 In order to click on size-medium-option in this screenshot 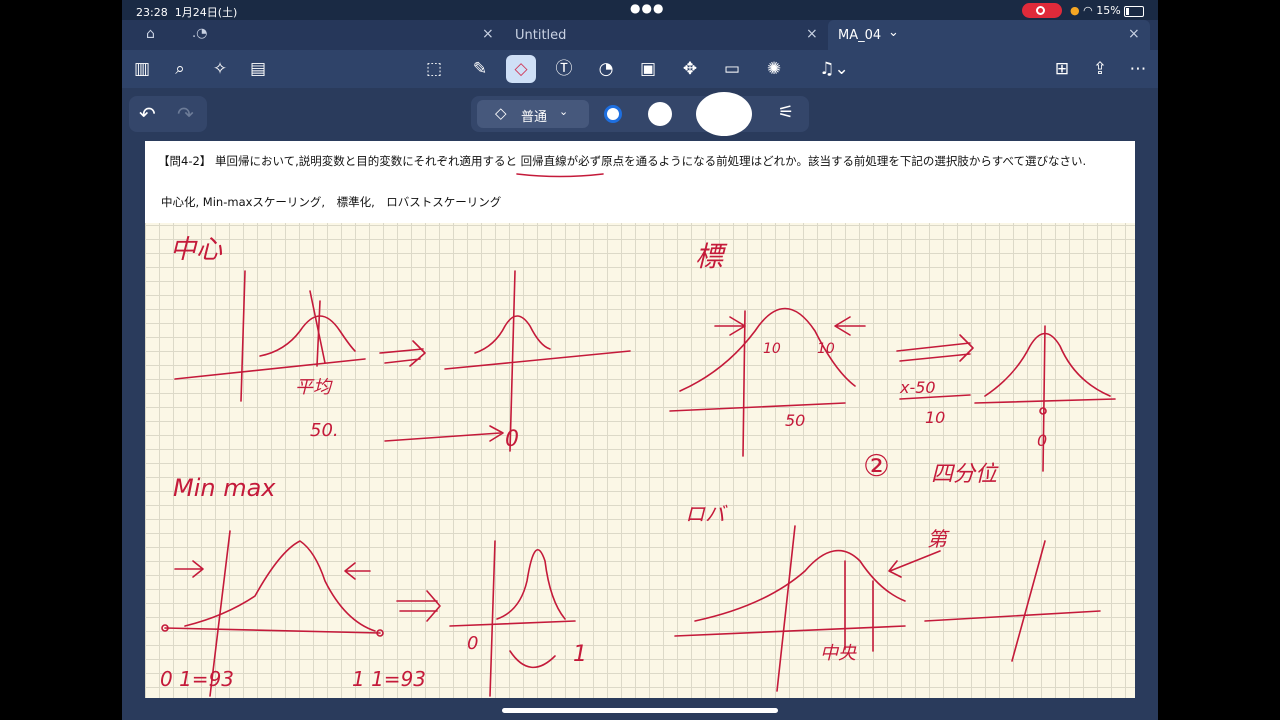, I will do `click(660, 114)`.